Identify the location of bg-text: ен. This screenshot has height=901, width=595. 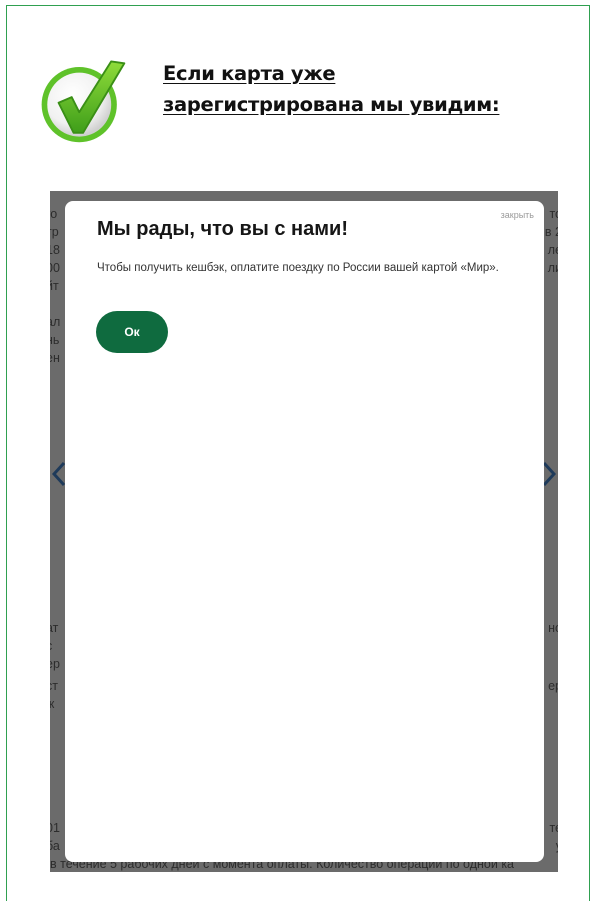
(55, 358).